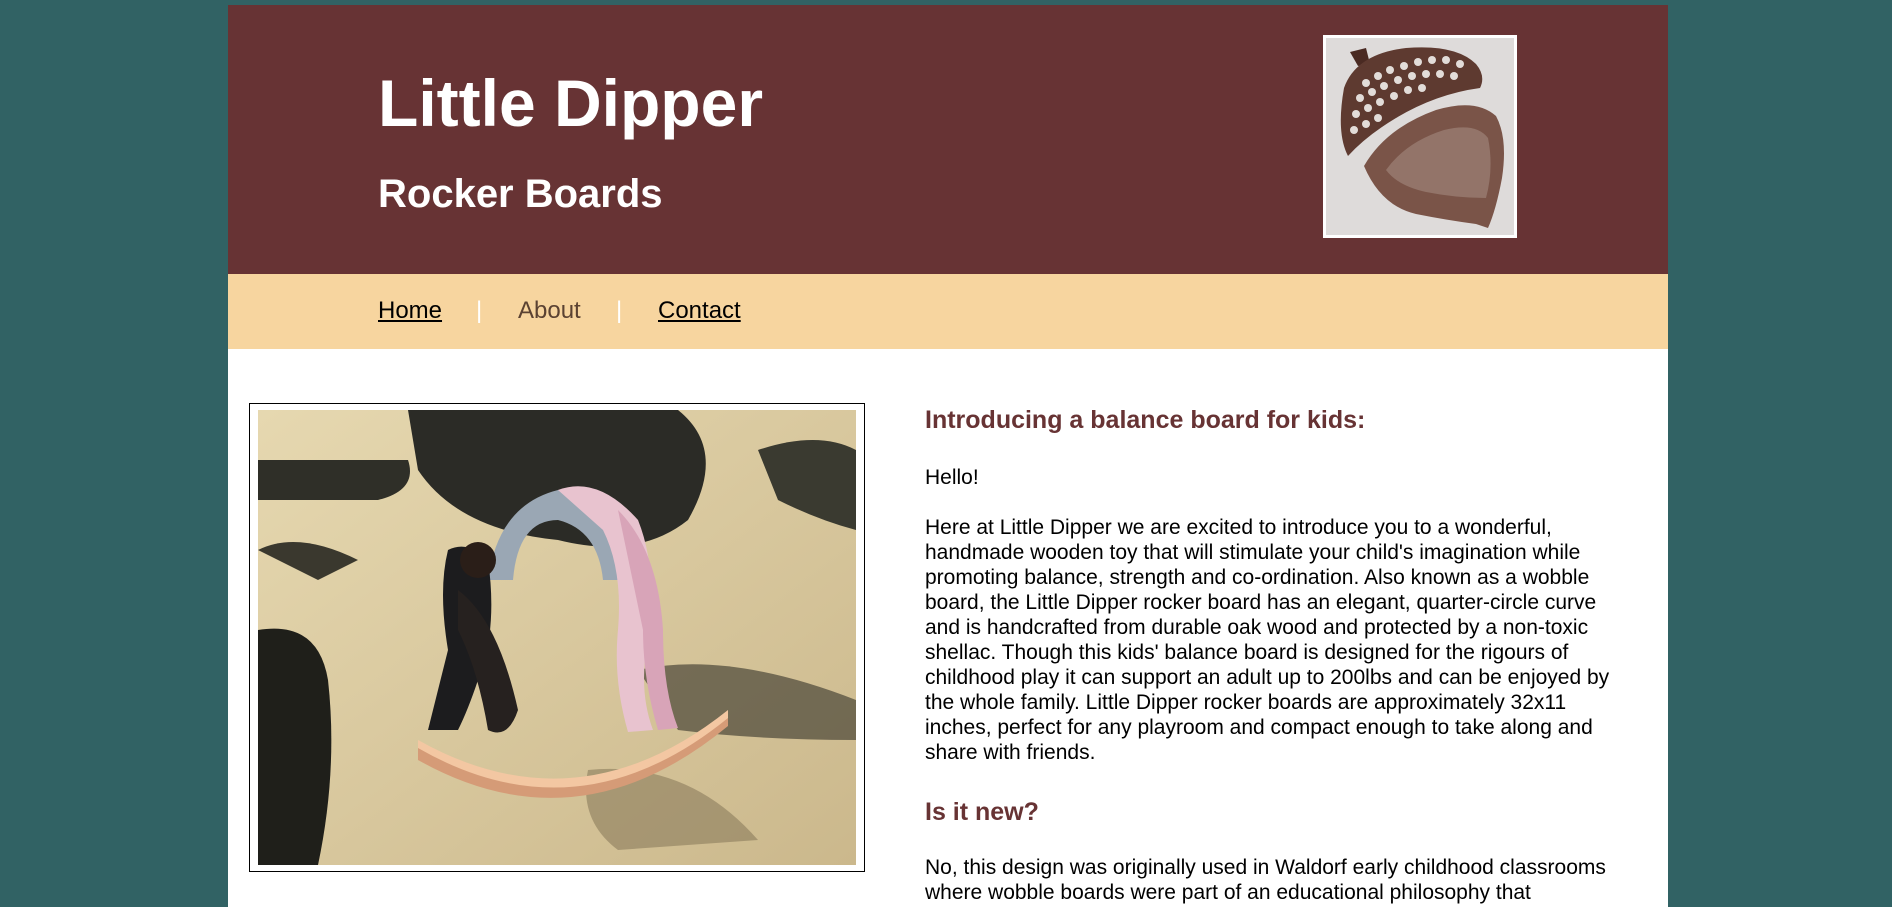  Describe the element at coordinates (520, 194) in the screenshot. I see `site-subtitle: Rocker Boards` at that location.